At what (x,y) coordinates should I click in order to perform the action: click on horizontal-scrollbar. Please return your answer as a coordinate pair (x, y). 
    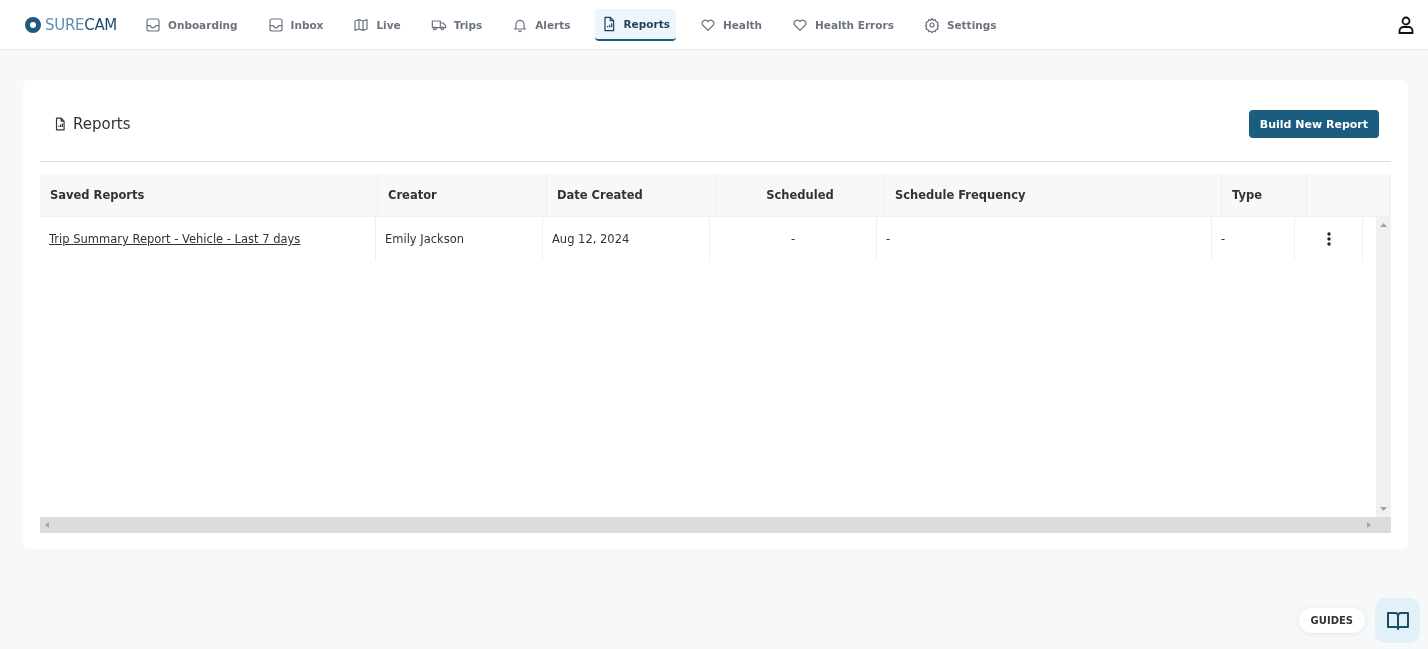
    Looking at the image, I should click on (715, 525).